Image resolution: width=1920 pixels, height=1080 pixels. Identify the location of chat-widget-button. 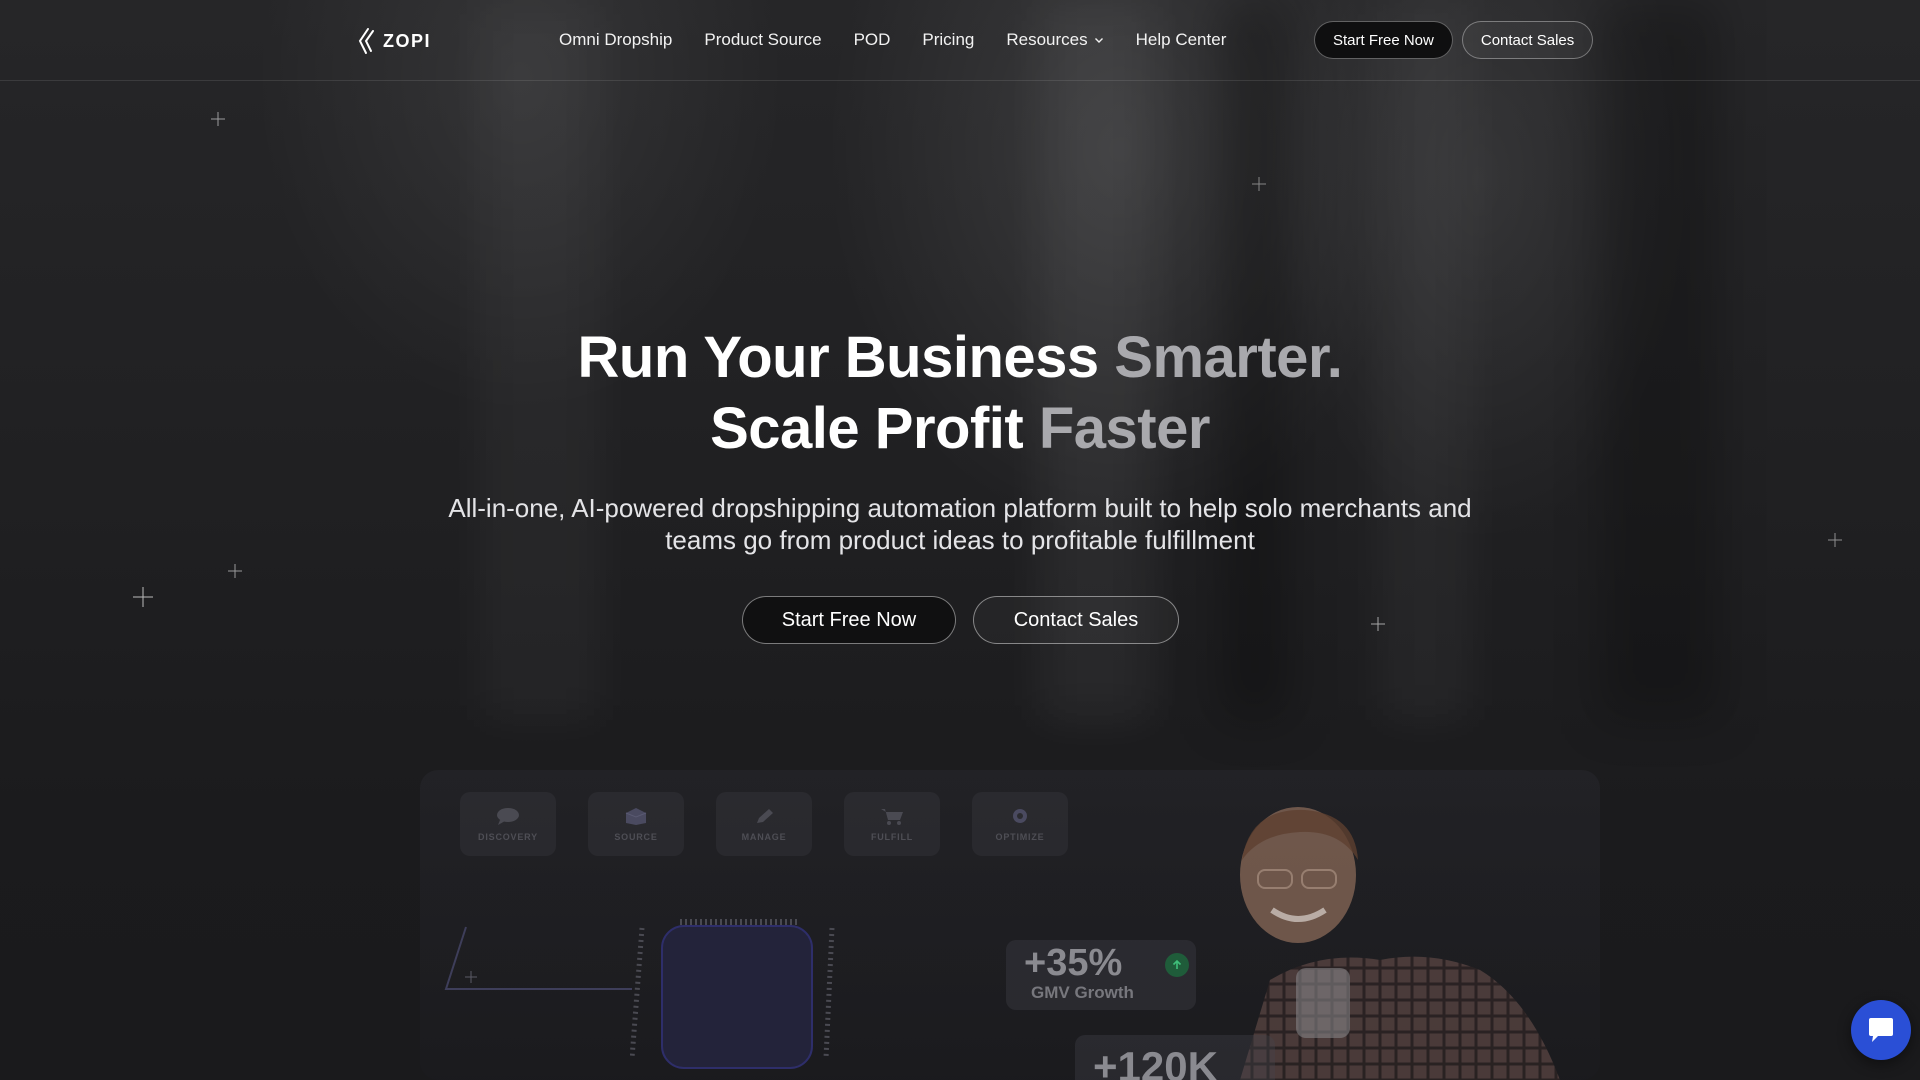
(1881, 1030).